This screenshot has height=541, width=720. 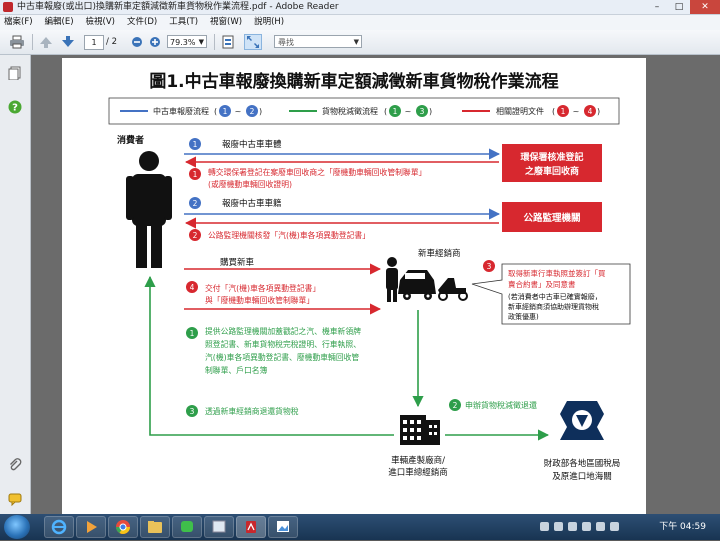 I want to click on taskbar-line-button, so click(x=187, y=527).